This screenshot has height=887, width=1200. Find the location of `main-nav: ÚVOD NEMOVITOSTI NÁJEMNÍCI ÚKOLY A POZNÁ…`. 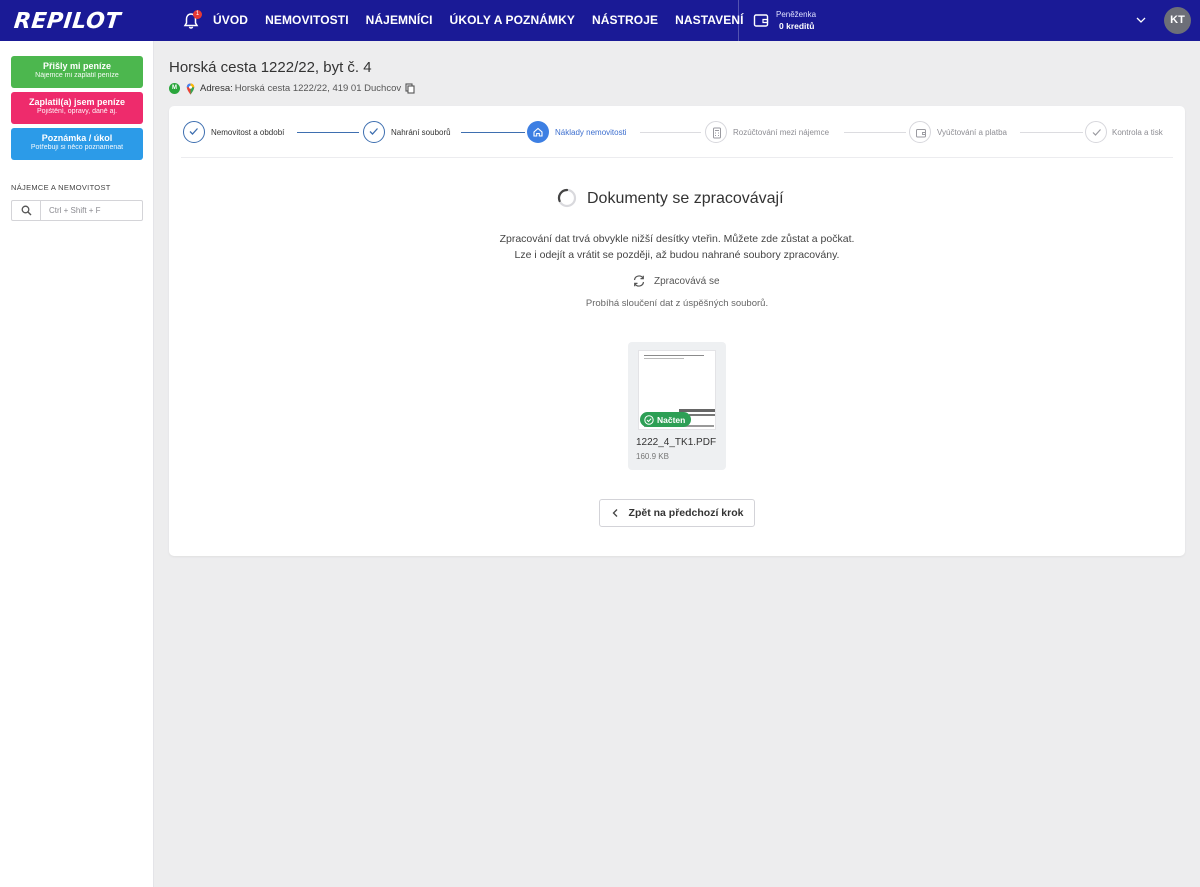

main-nav: ÚVOD NEMOVITOSTI NÁJEMNÍCI ÚKOLY A POZNÁ… is located at coordinates (478, 20).